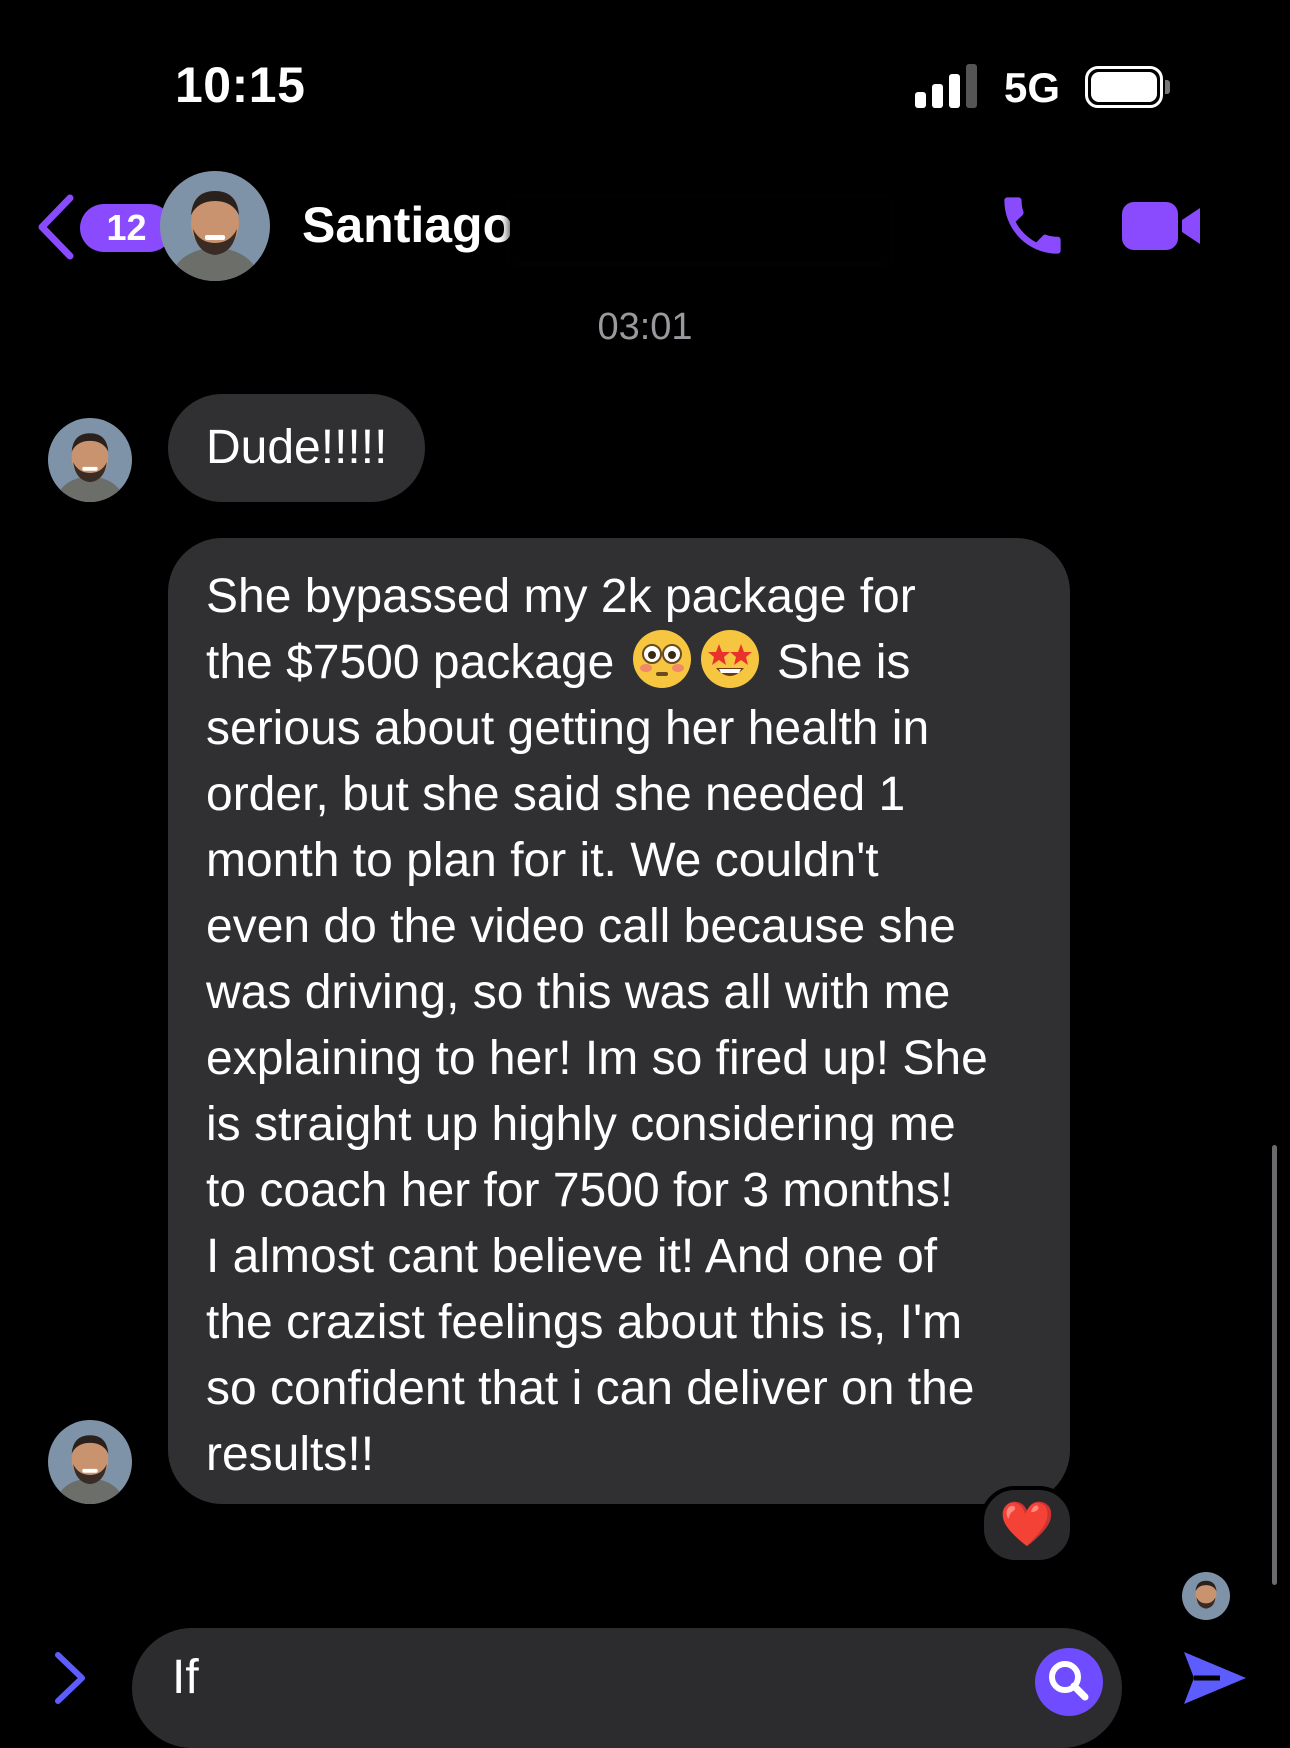  I want to click on heart-icon: ❤️, so click(1027, 1524).